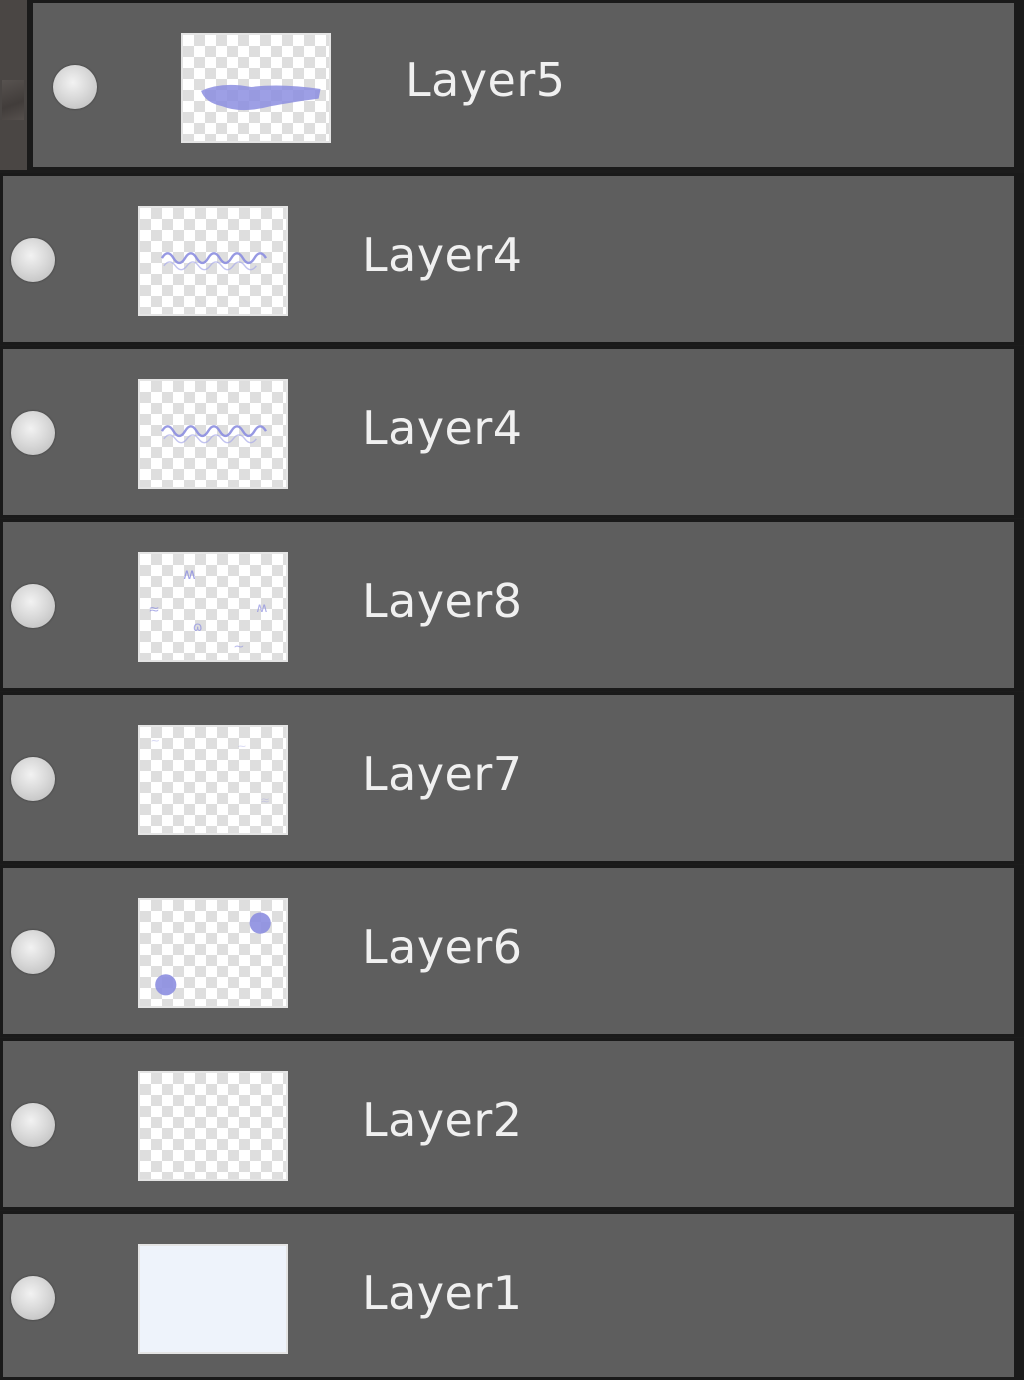  Describe the element at coordinates (15, 85) in the screenshot. I see `group-indent-strip` at that location.